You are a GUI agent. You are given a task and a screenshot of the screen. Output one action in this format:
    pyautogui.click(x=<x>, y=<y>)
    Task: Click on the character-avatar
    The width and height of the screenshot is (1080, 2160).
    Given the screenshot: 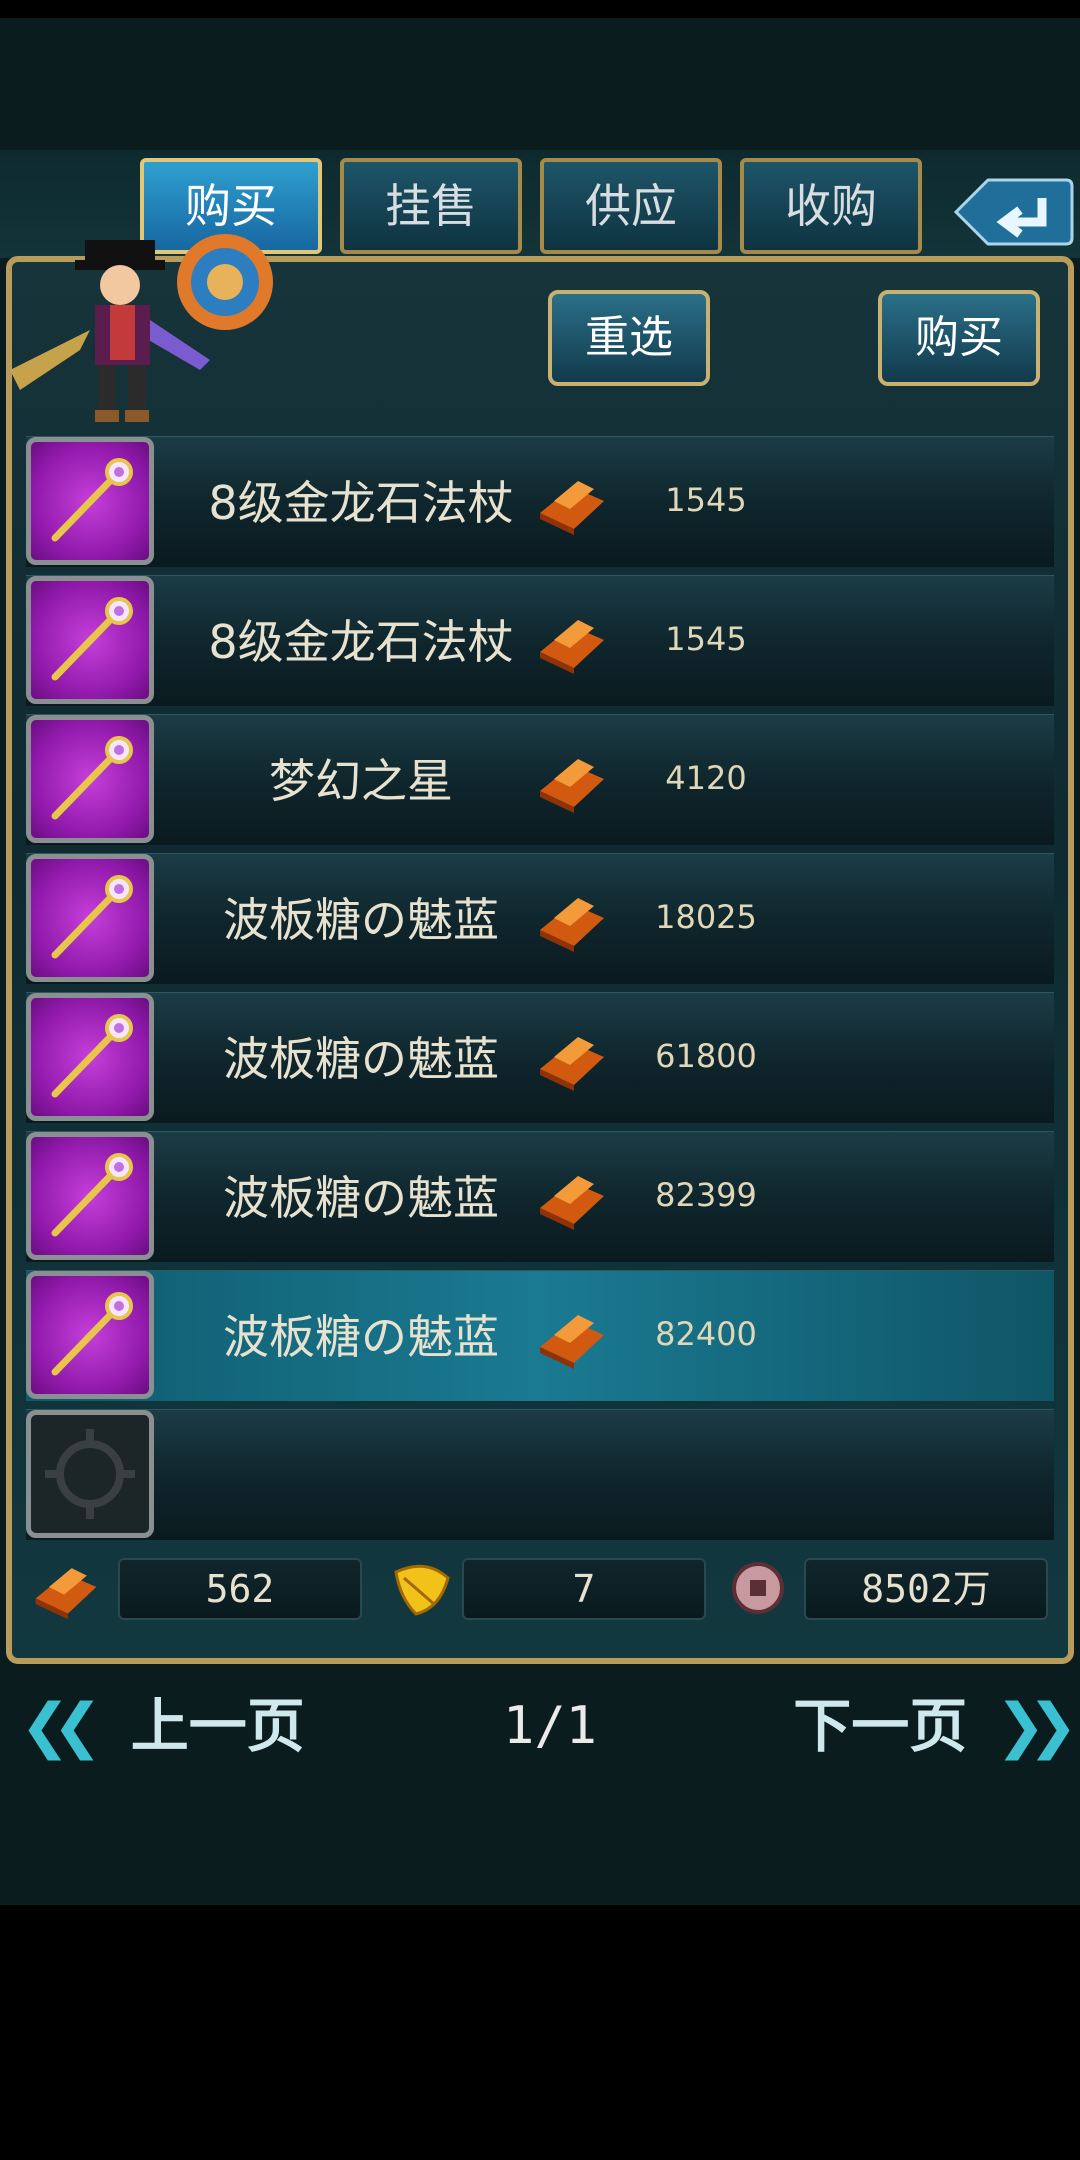 What is the action you would take?
    pyautogui.click(x=141, y=328)
    